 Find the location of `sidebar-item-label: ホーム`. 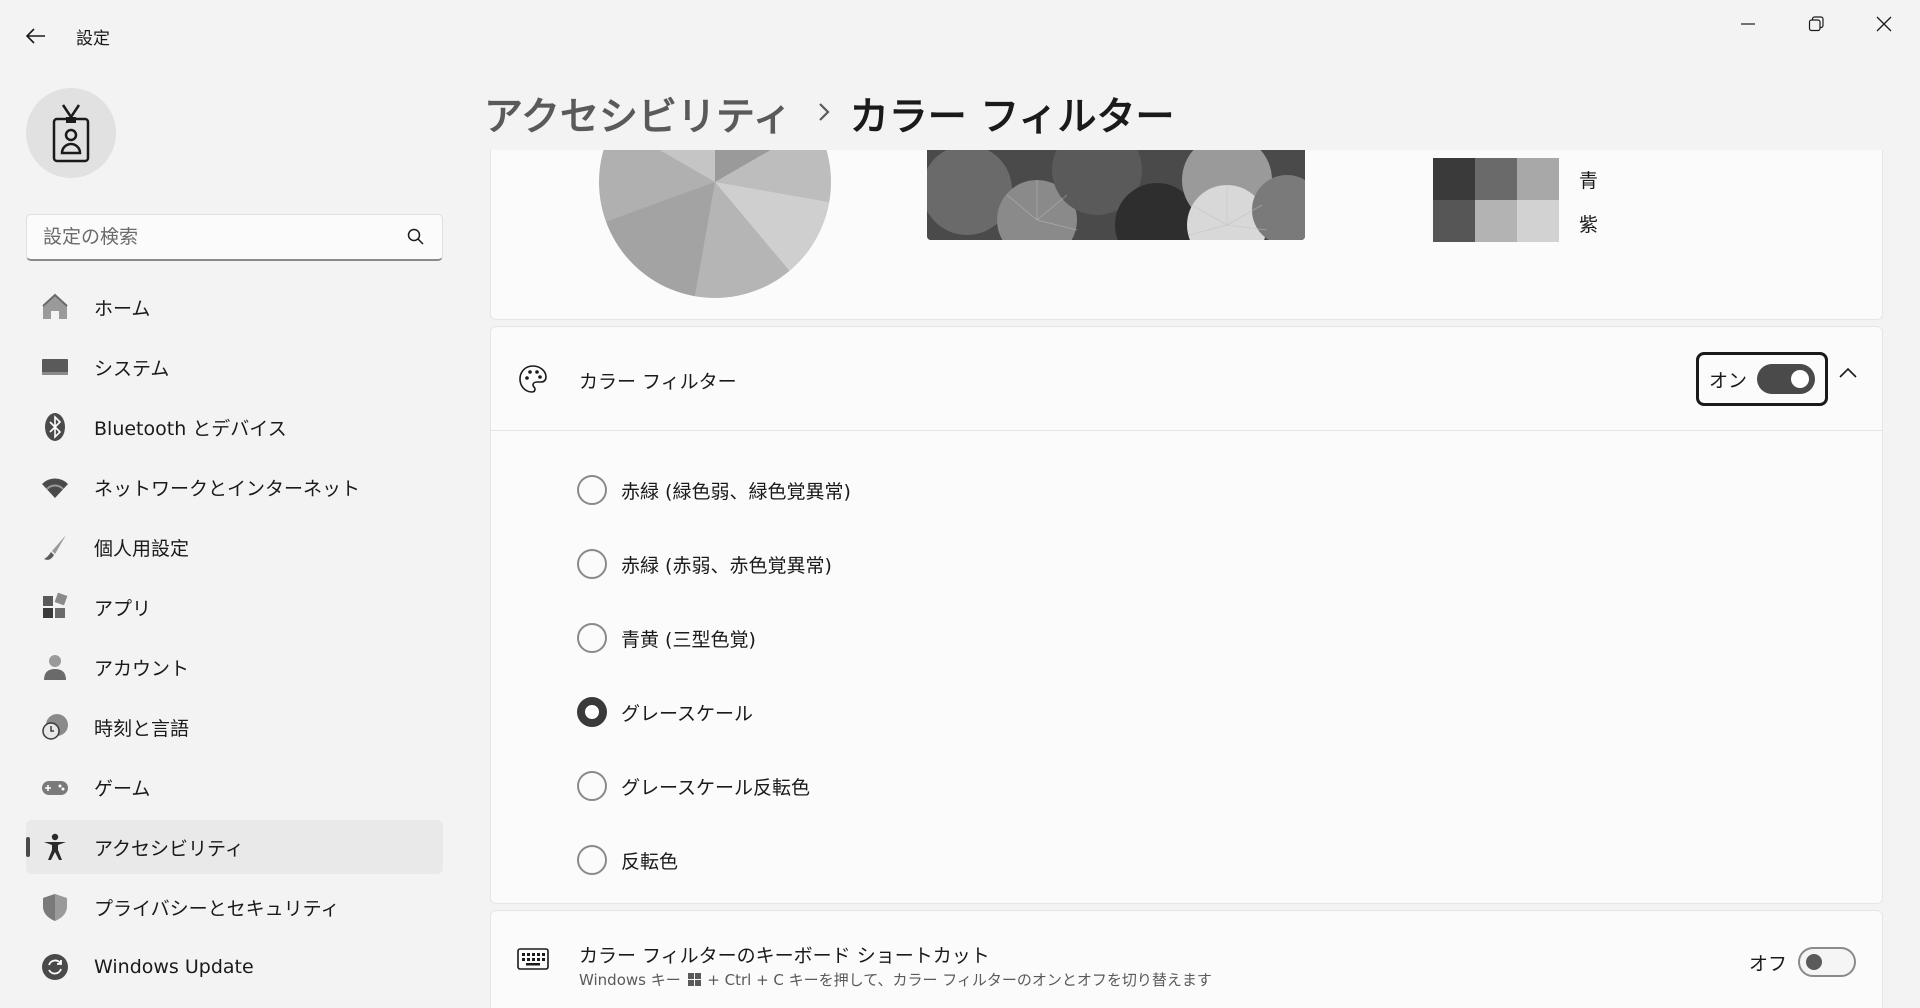

sidebar-item-label: ホーム is located at coordinates (122, 308).